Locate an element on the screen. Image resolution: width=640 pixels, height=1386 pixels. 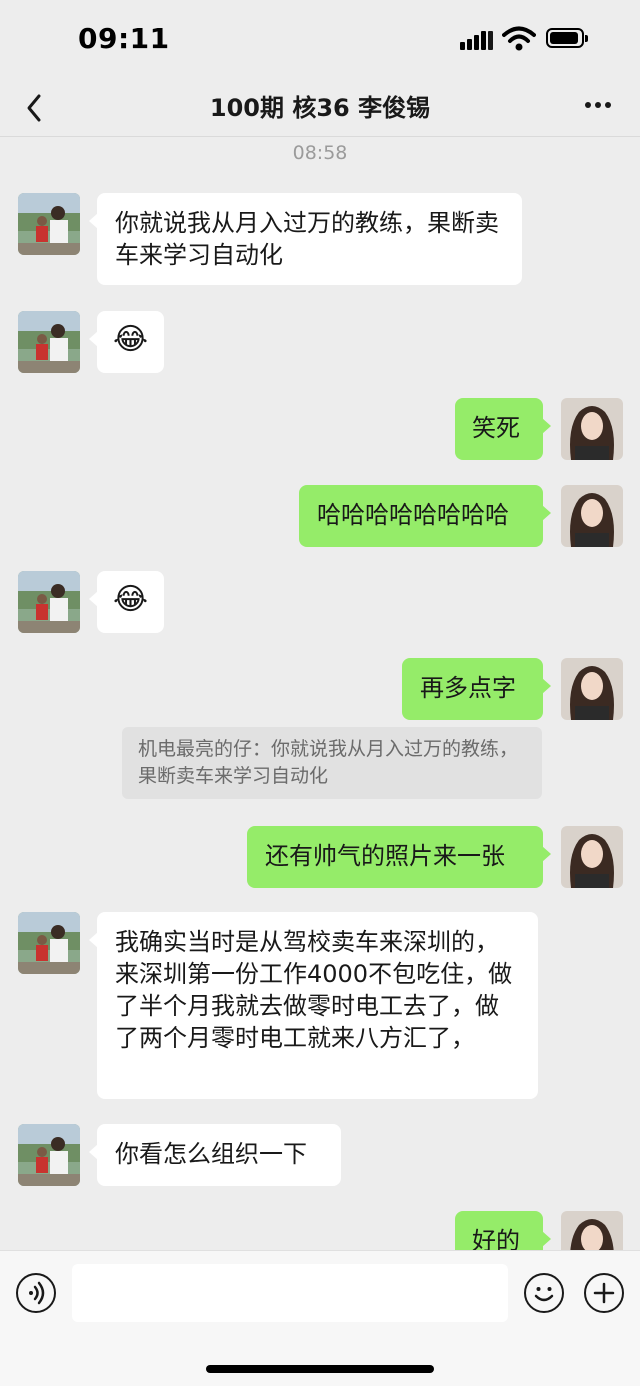
wifi-icon is located at coordinates (519, 39).